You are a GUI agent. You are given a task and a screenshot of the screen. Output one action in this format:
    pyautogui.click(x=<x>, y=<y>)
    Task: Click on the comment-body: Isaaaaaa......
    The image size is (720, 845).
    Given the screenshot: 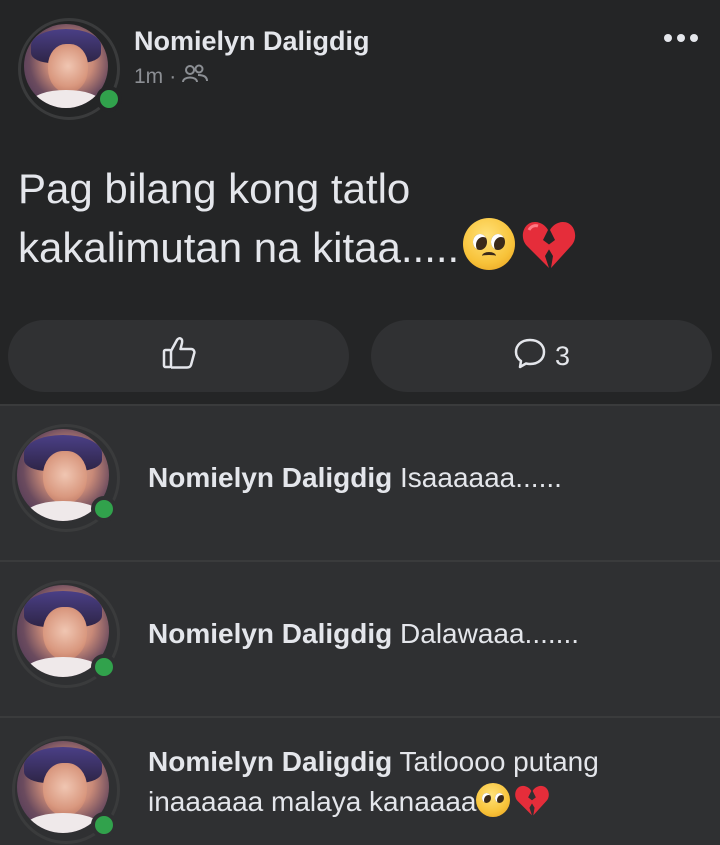 What is the action you would take?
    pyautogui.click(x=481, y=477)
    